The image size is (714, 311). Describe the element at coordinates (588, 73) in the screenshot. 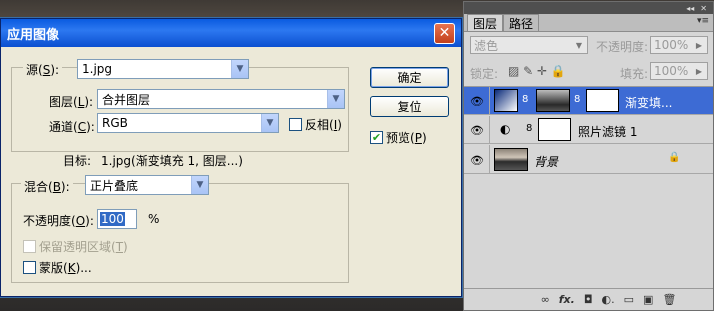

I see `lock-fill-row: 锁定: ▨ ✎ ✛ 🔒 填充: 100% ▶` at that location.